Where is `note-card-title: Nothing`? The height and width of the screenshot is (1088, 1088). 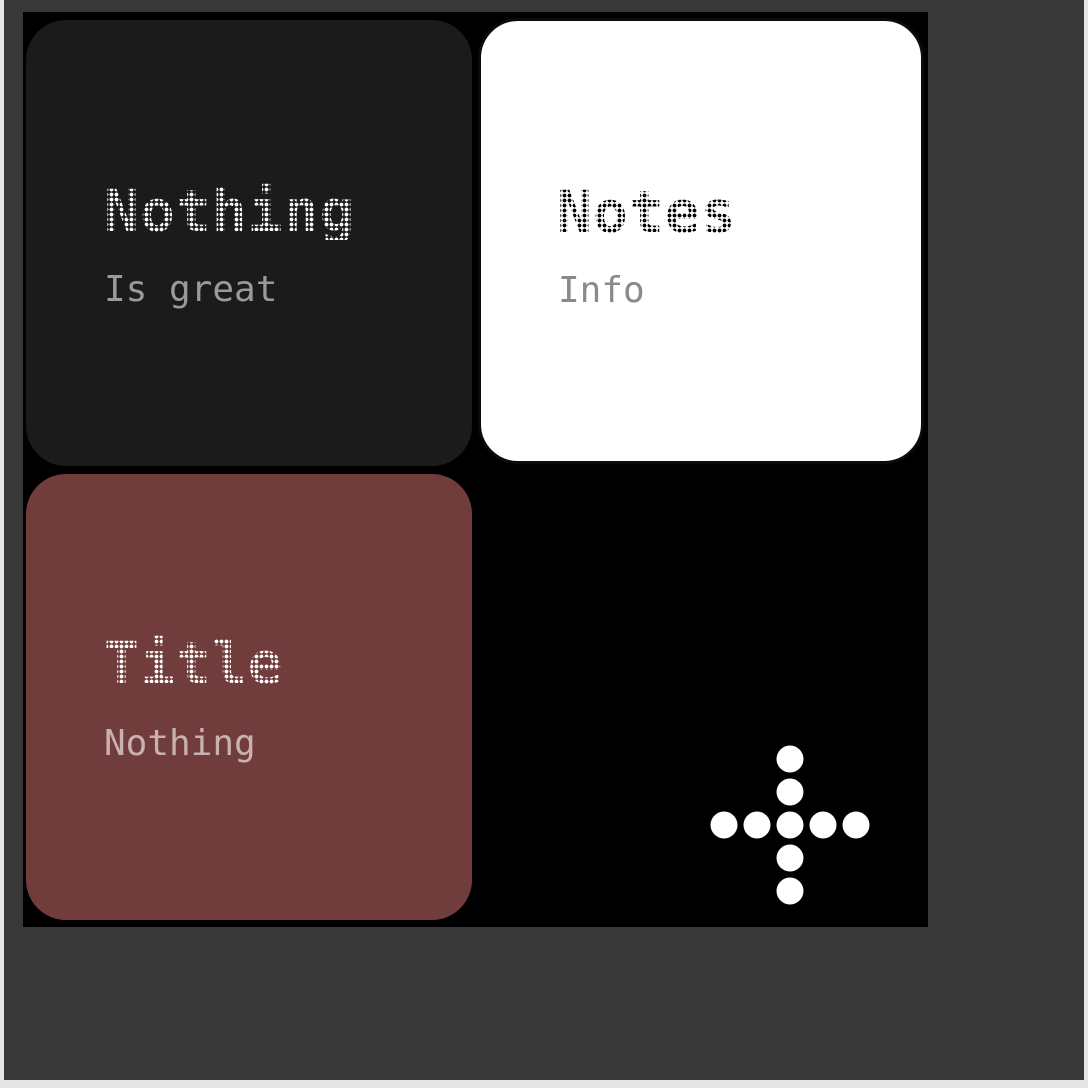
note-card-title: Nothing is located at coordinates (230, 211).